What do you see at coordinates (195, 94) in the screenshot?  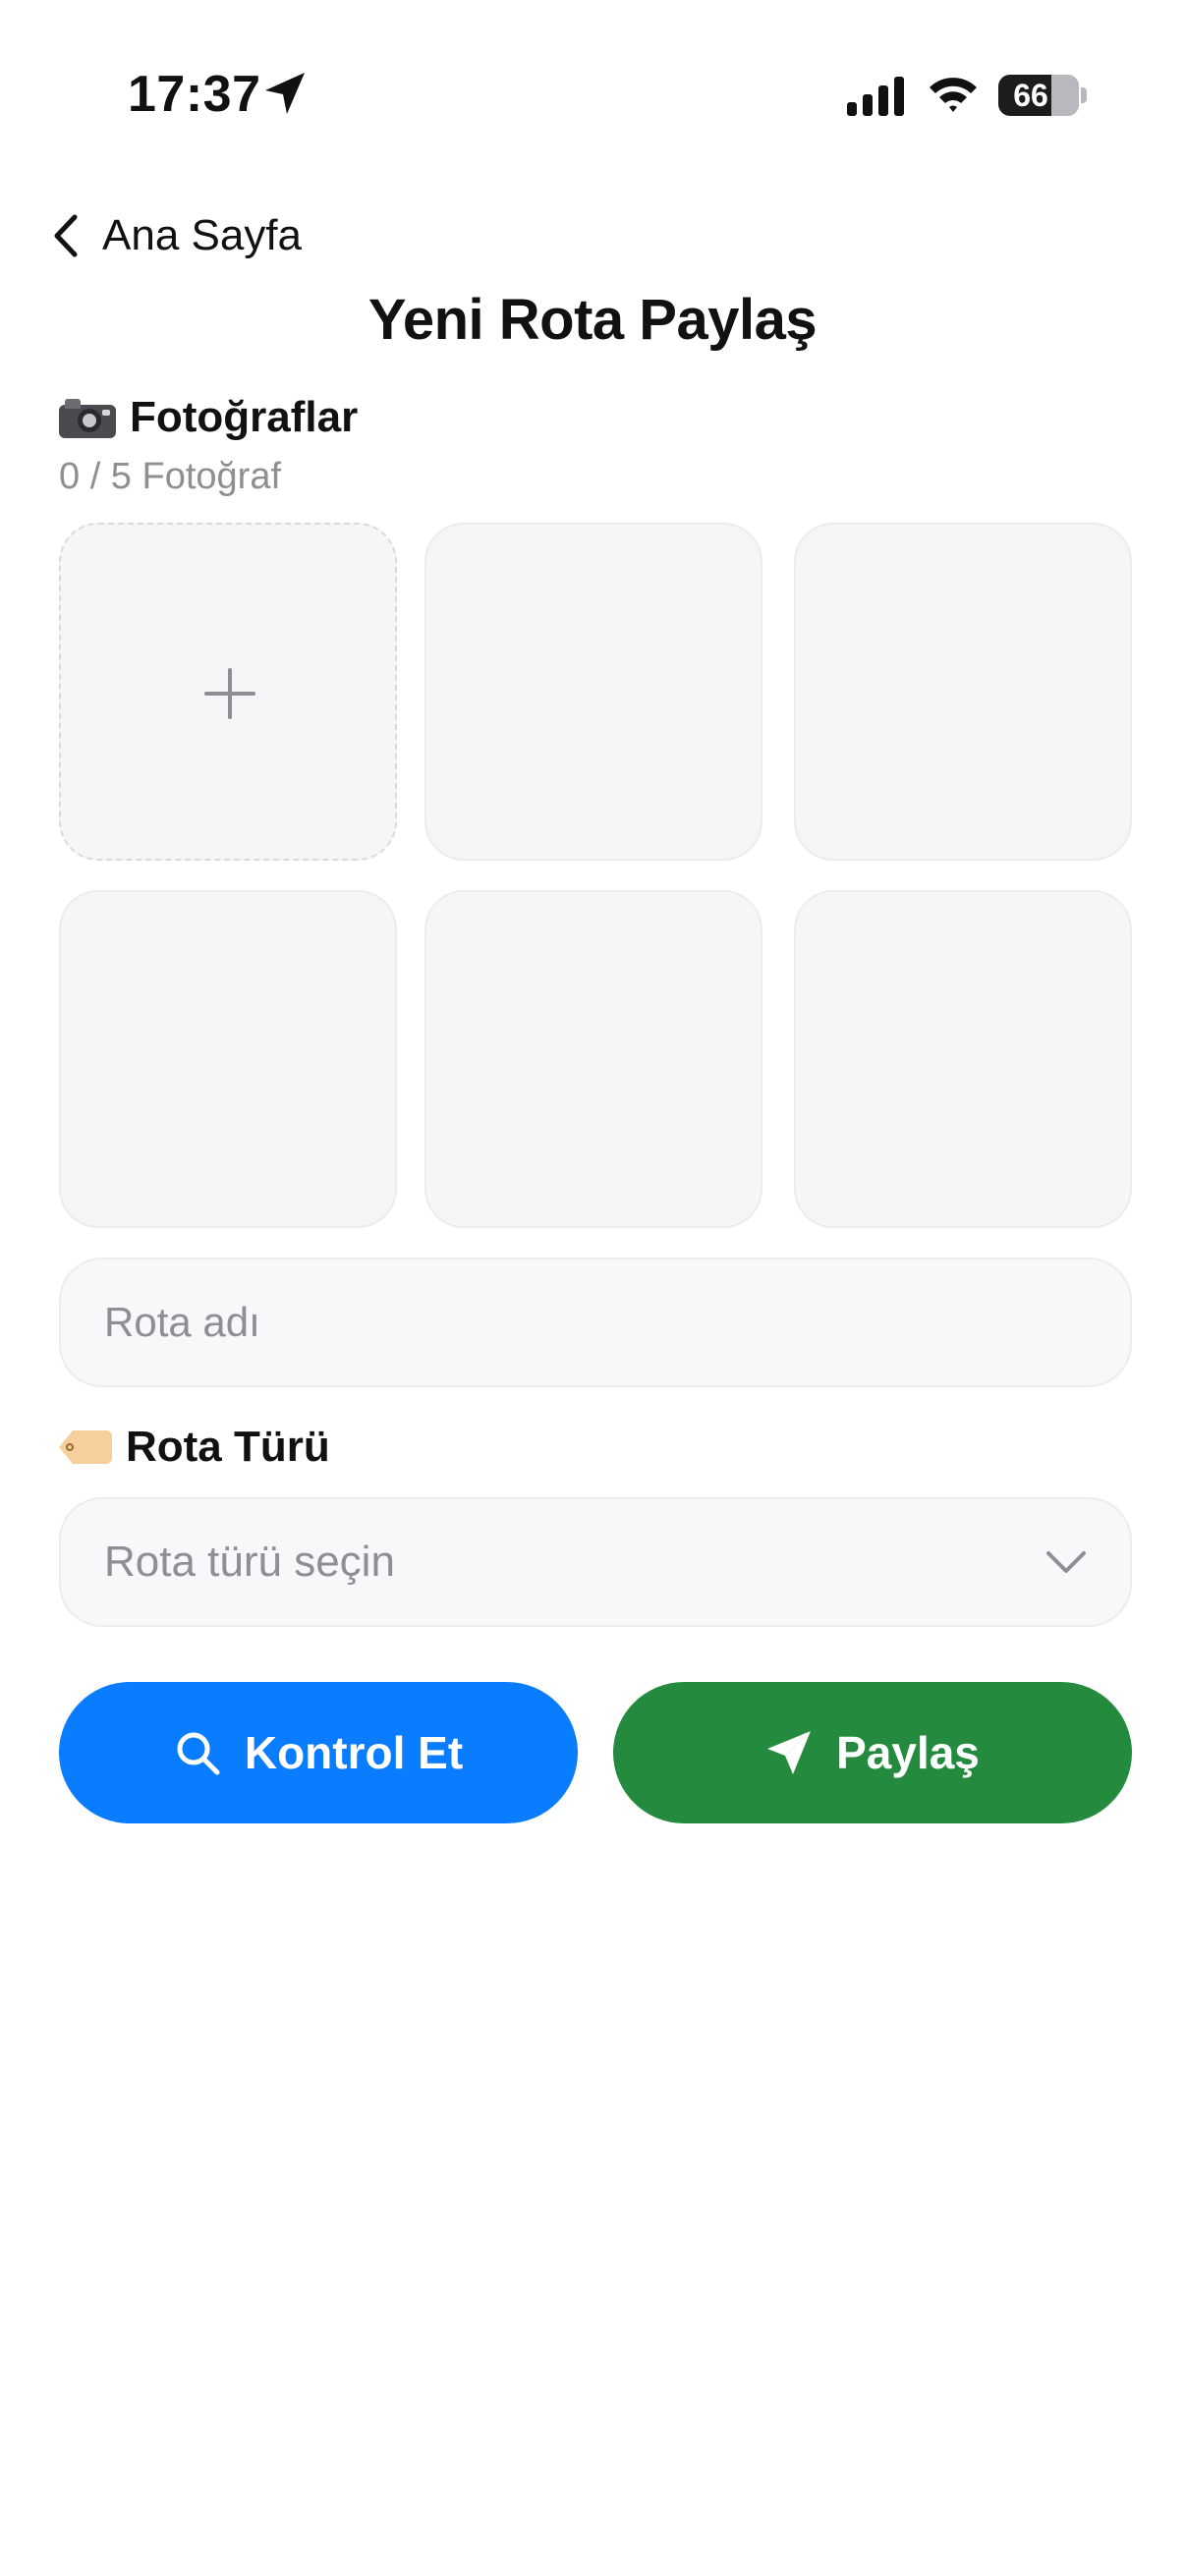 I see `status-time: 17:37` at bounding box center [195, 94].